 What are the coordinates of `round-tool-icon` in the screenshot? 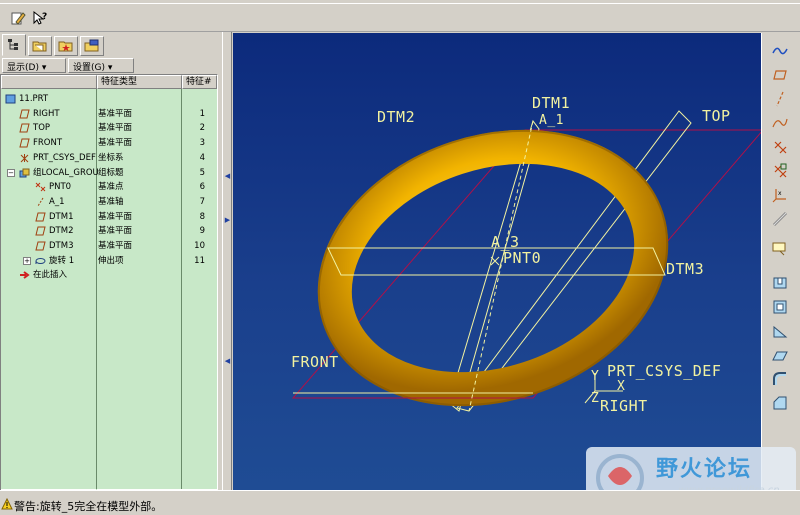 It's located at (780, 379).